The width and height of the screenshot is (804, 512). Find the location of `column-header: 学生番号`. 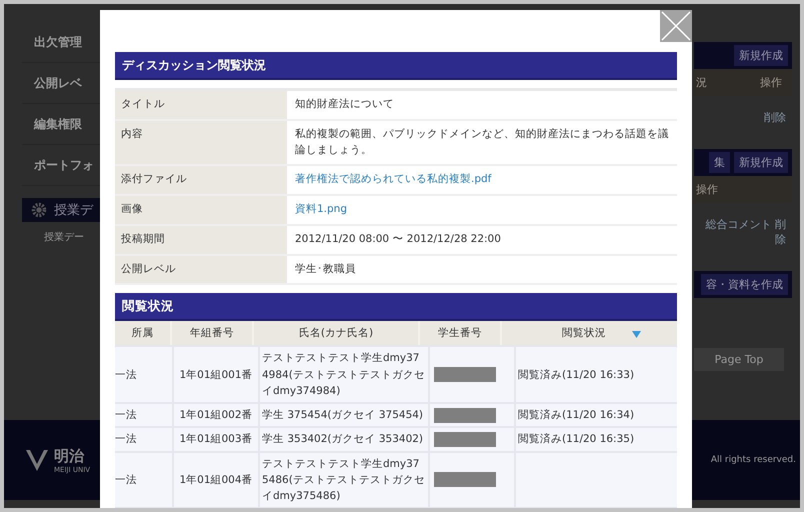

column-header: 学生番号 is located at coordinates (461, 333).